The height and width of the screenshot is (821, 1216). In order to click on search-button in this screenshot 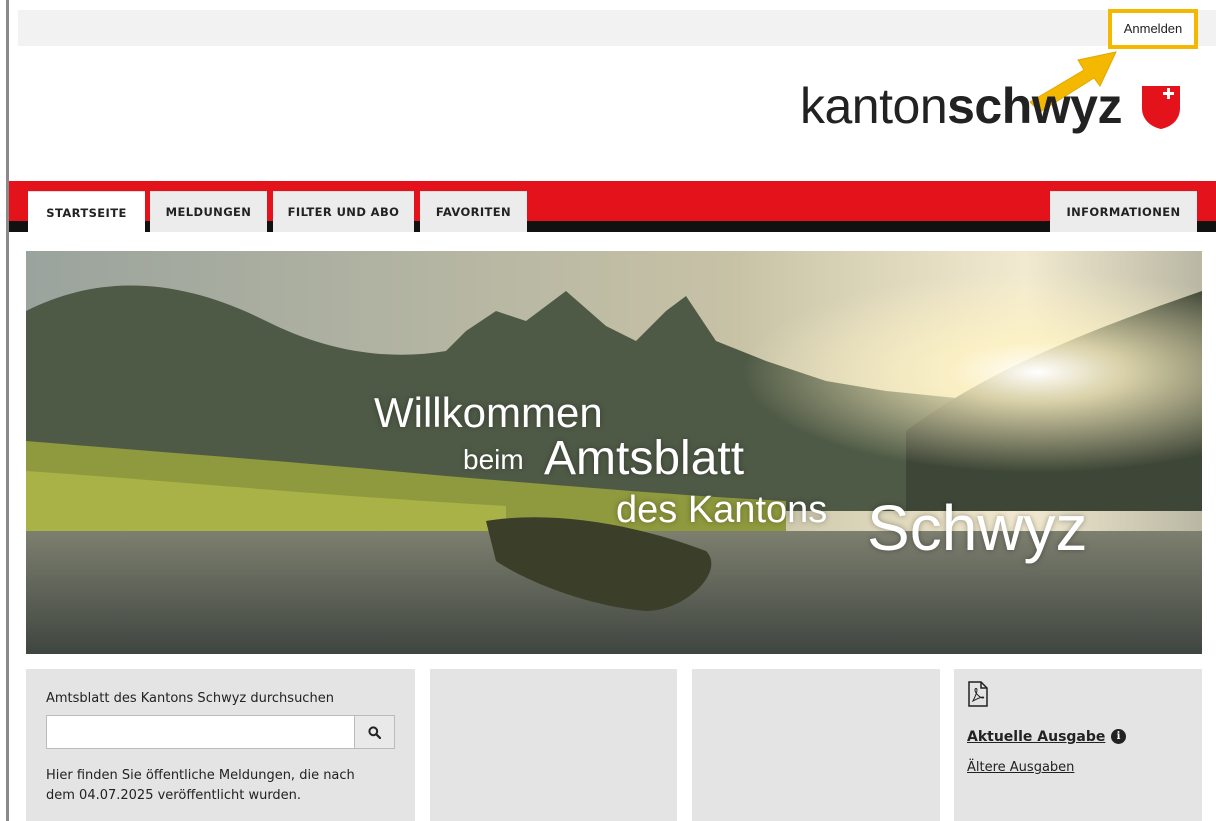, I will do `click(374, 732)`.